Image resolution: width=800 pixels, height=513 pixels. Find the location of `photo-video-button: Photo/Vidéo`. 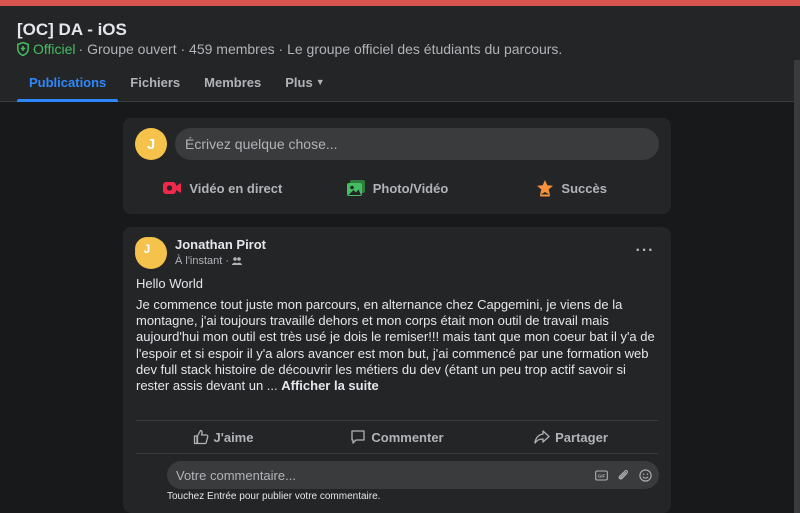

photo-video-button: Photo/Vidéo is located at coordinates (397, 188).